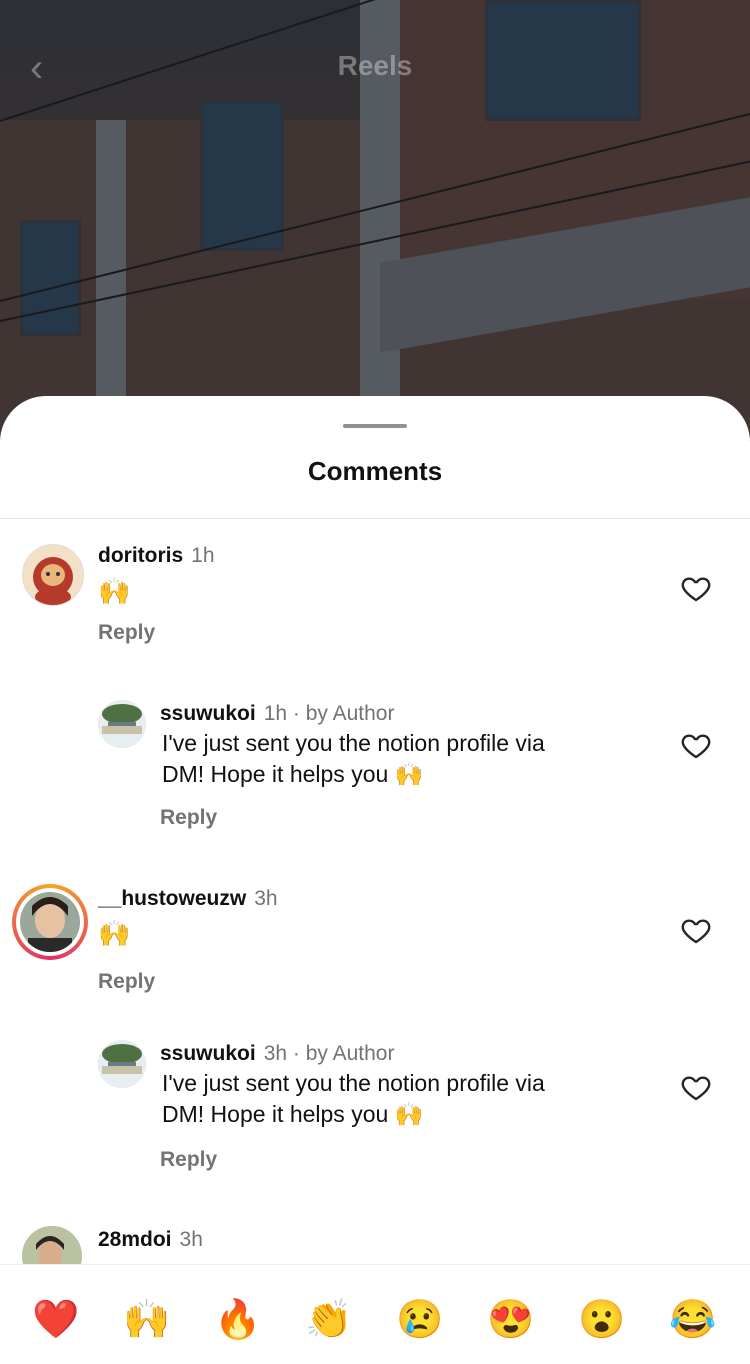 Image resolution: width=750 pixels, height=1364 pixels. I want to click on drag-handle, so click(375, 426).